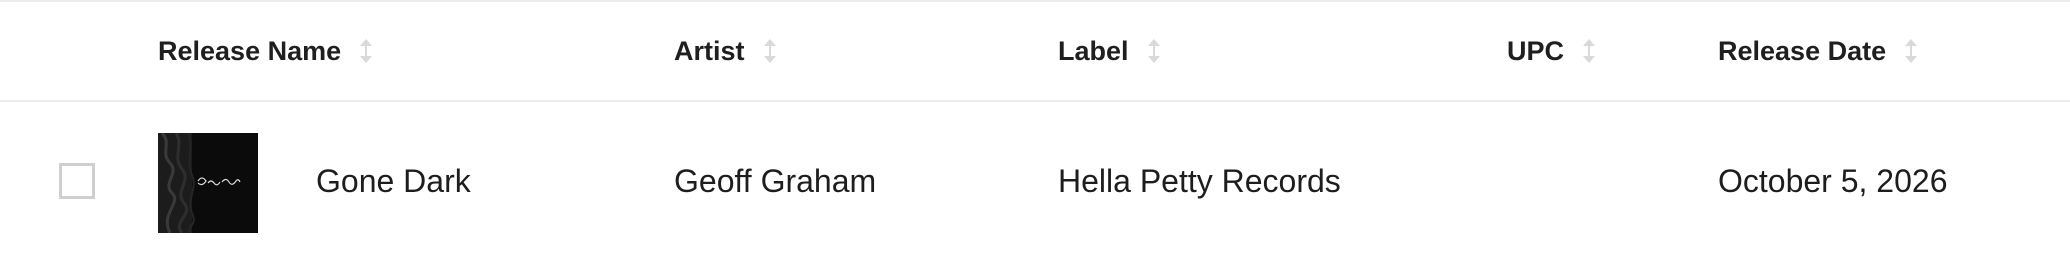 The width and height of the screenshot is (2070, 262). Describe the element at coordinates (1536, 50) in the screenshot. I see `column-header-label: UPC` at that location.